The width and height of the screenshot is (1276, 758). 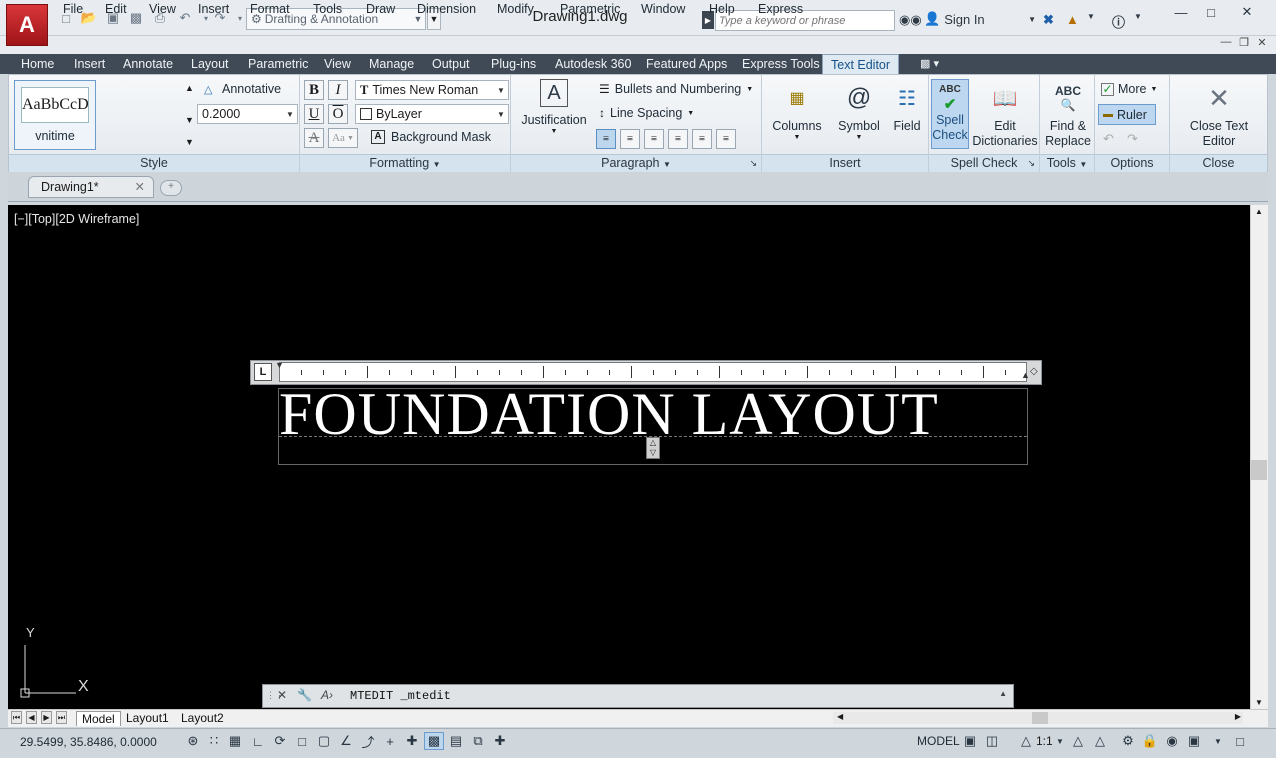 I want to click on annotation-monitor-icon: ✚, so click(x=500, y=741).